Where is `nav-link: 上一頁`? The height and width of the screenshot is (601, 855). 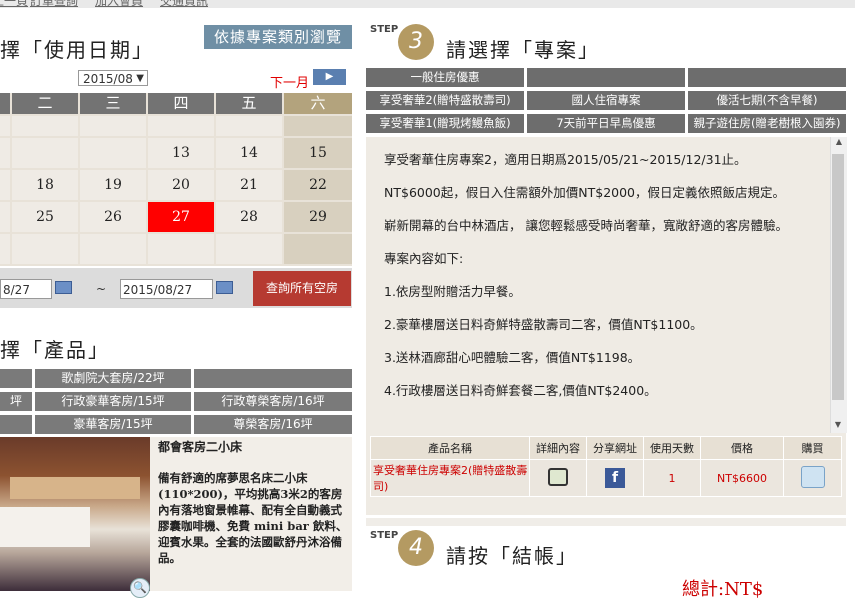
nav-link: 上一頁 is located at coordinates (14, 4).